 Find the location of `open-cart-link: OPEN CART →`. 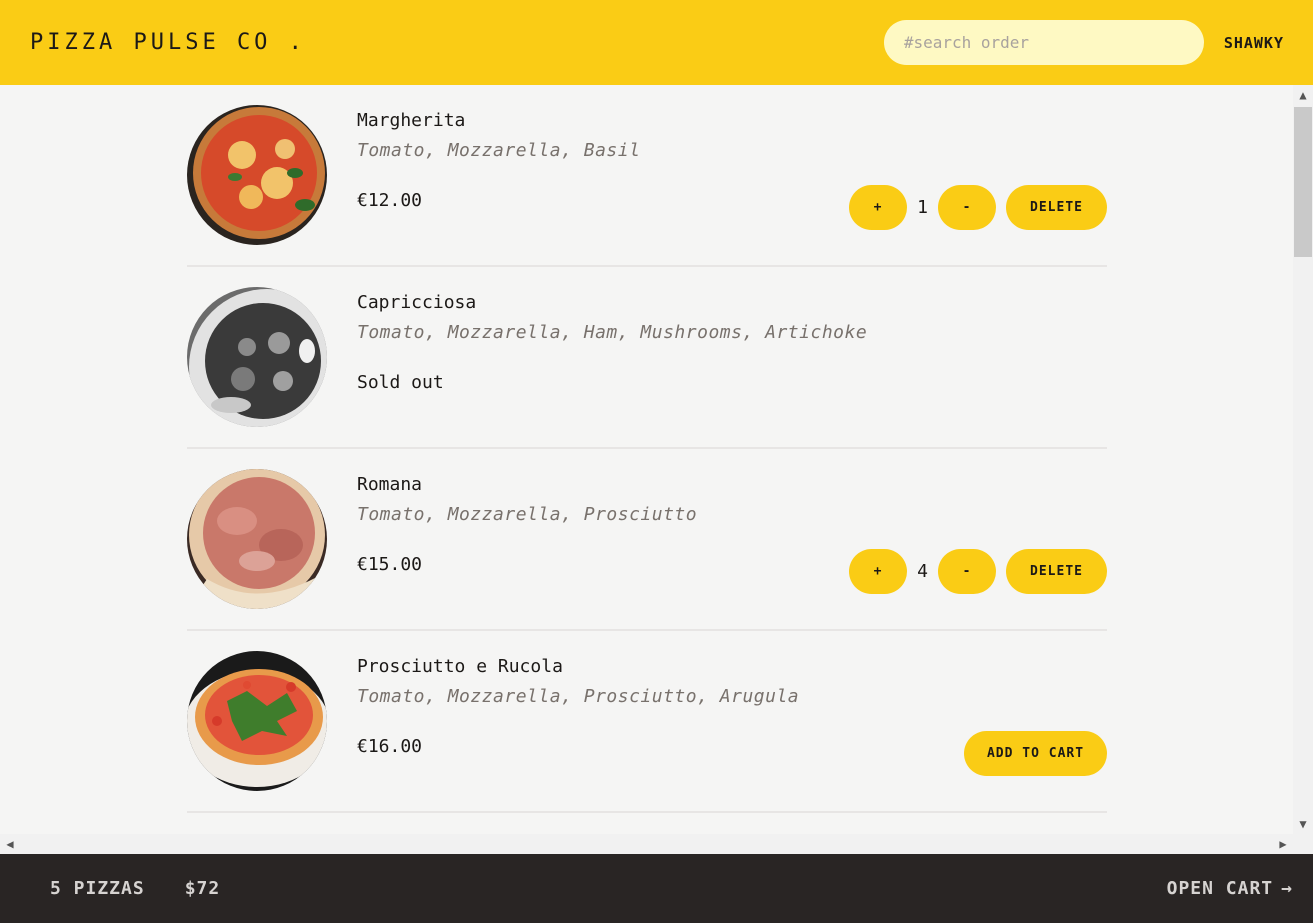

open-cart-link: OPEN CART → is located at coordinates (1230, 888).